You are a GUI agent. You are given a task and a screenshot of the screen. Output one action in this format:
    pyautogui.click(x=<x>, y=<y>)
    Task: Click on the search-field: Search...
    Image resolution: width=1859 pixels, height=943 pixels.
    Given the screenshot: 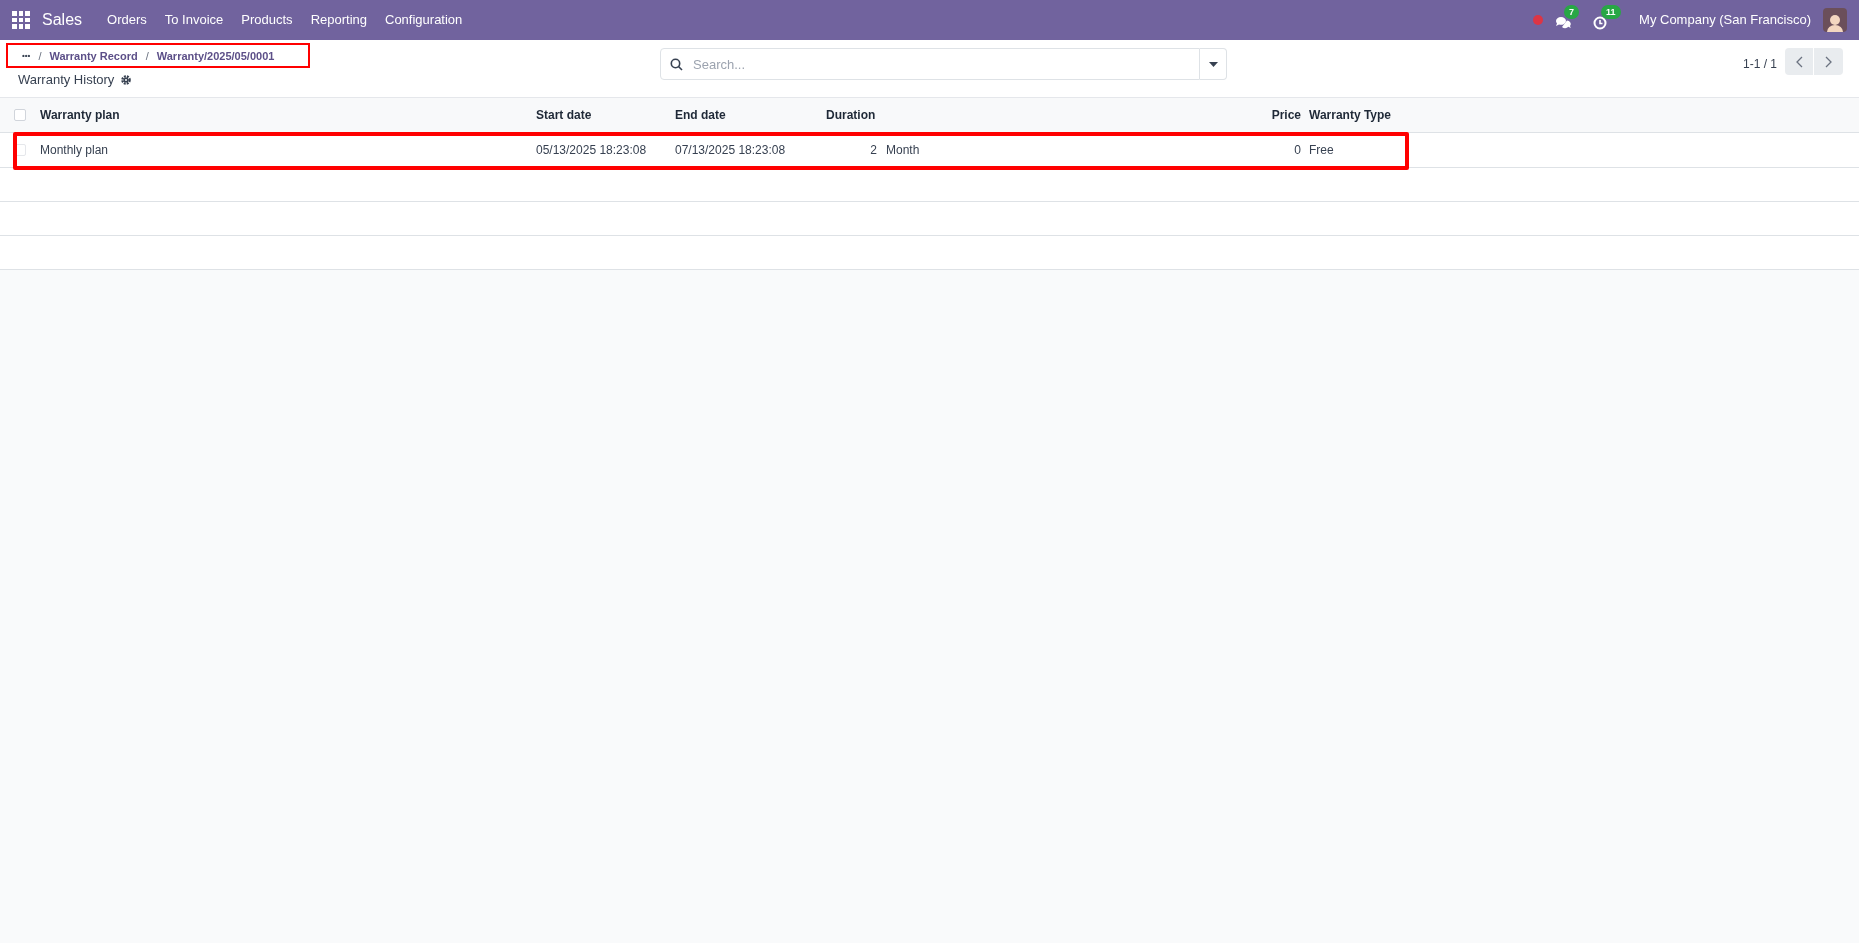 What is the action you would take?
    pyautogui.click(x=930, y=64)
    